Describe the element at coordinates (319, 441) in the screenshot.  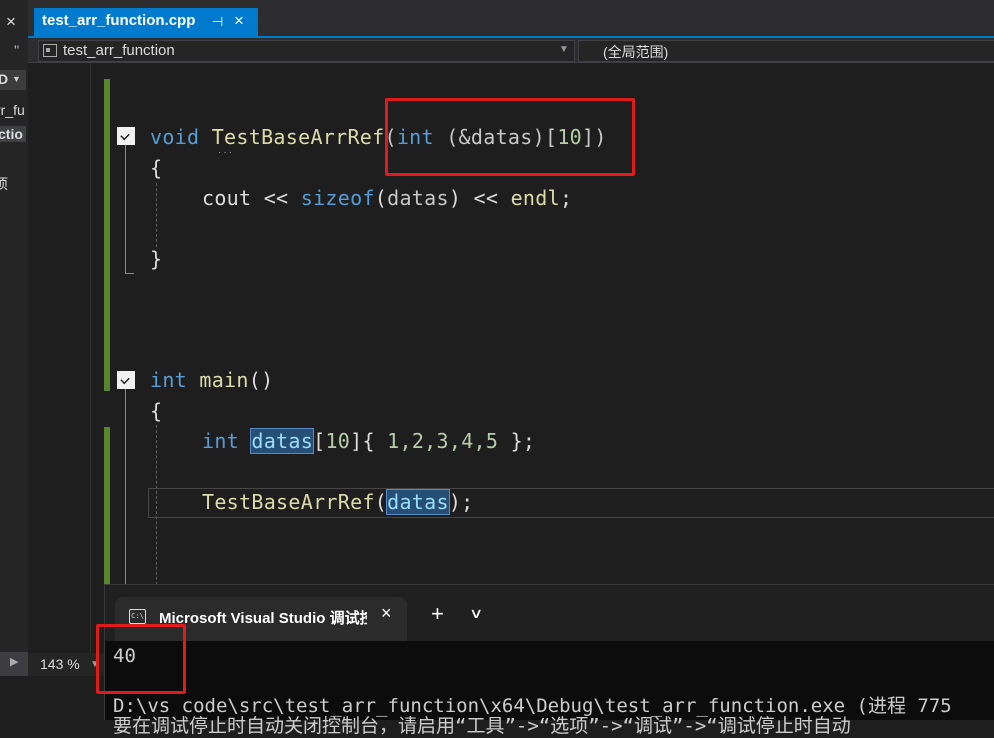
I see `punct: [` at that location.